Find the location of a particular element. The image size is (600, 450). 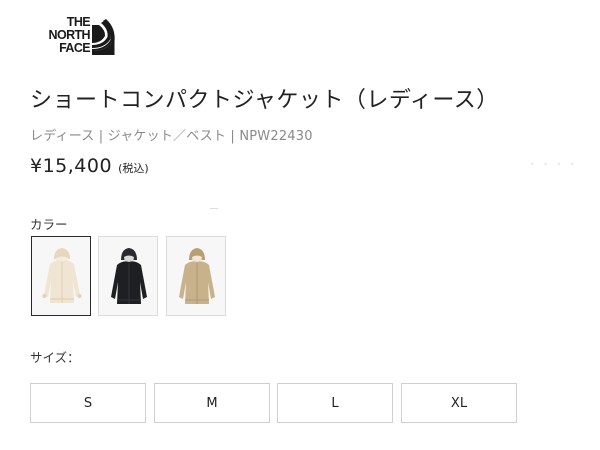

jacket-khaki-icon is located at coordinates (197, 276).